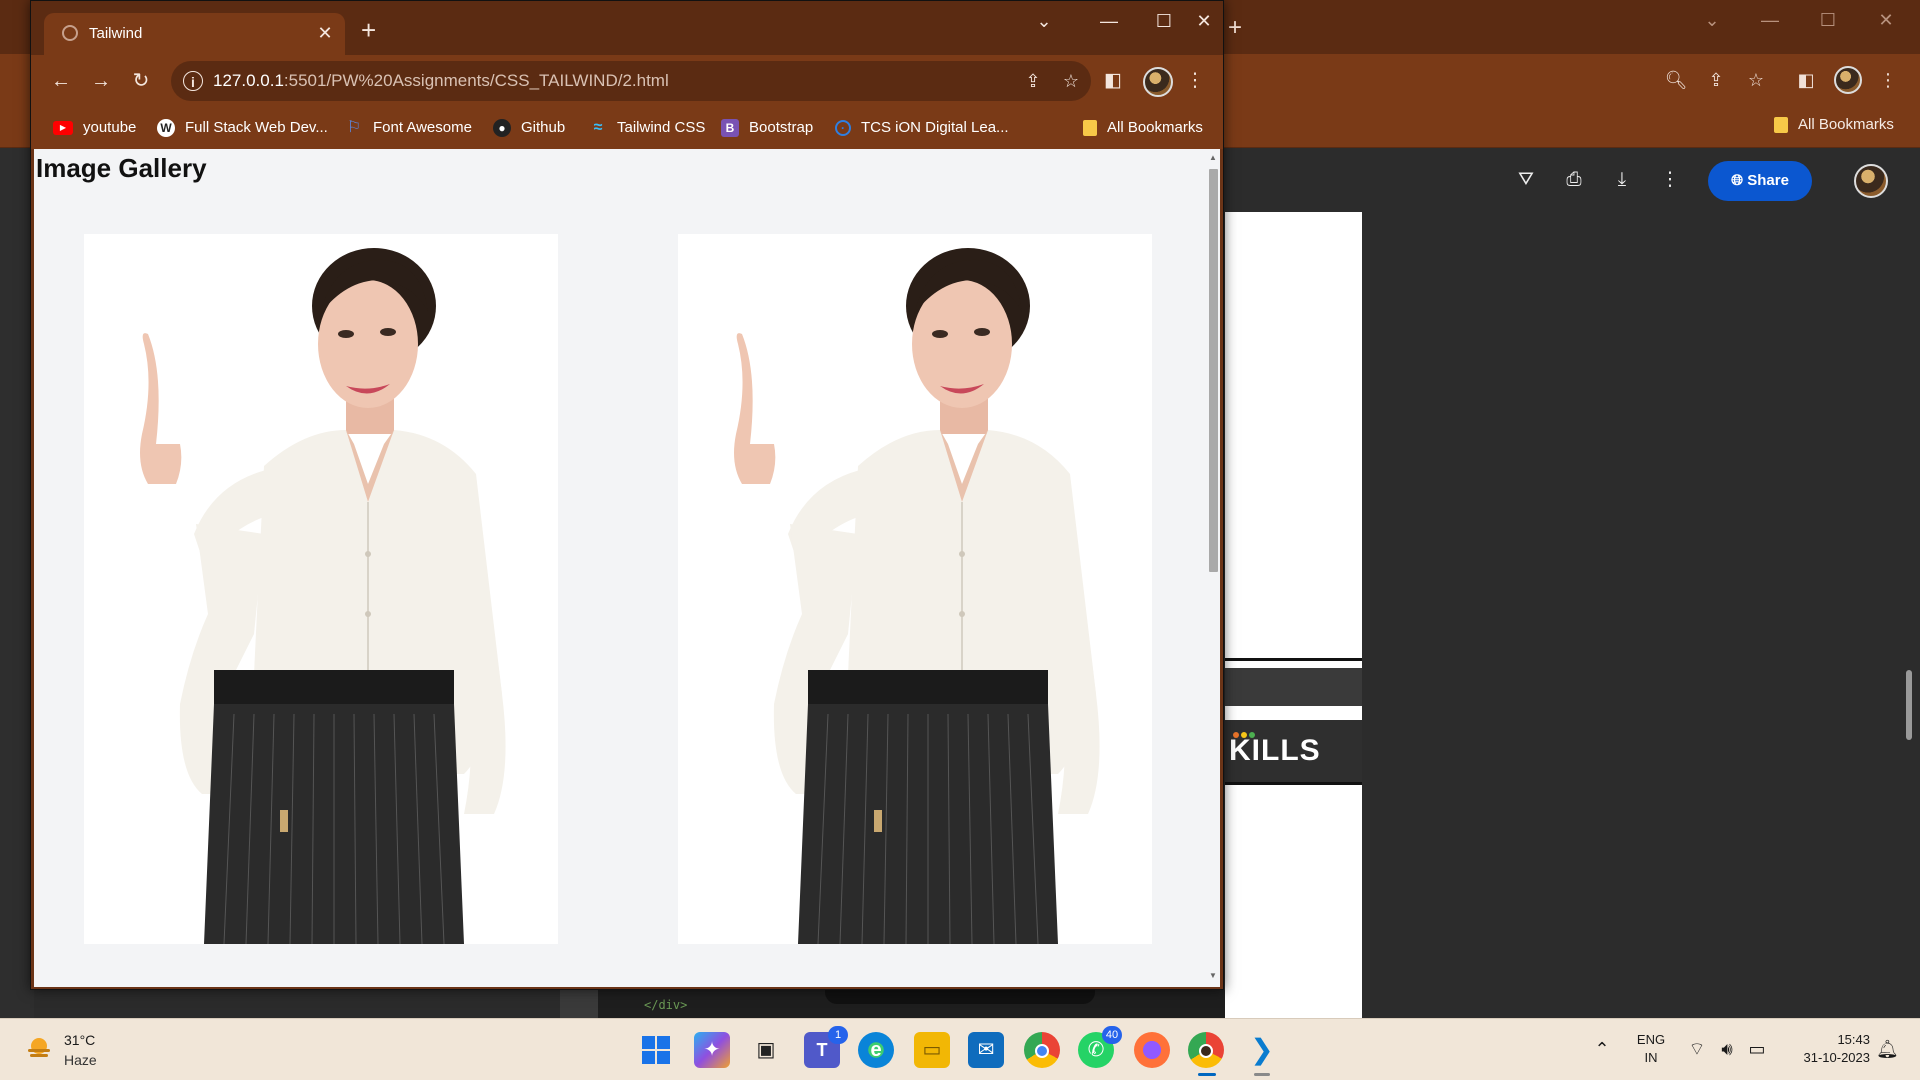 This screenshot has height=1080, width=1920. I want to click on site-info-icon: i, so click(193, 81).